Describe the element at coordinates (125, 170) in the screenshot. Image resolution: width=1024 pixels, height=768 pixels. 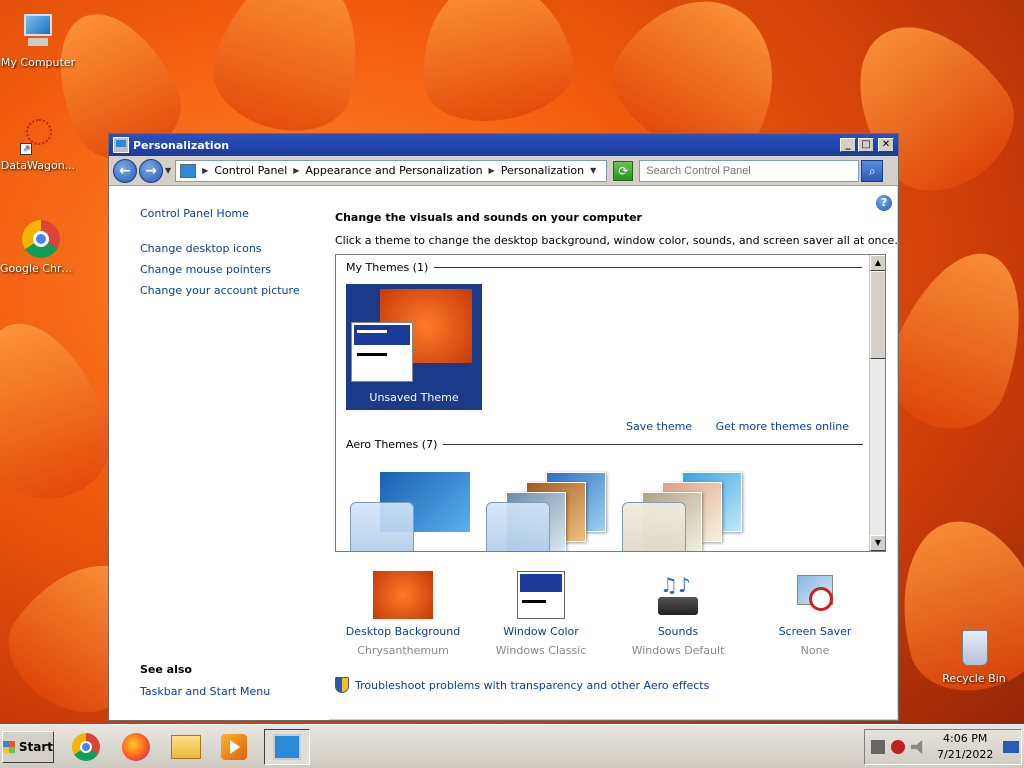
I see `back-button: ←` at that location.